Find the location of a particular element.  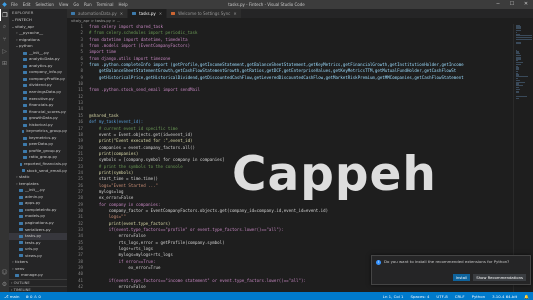

menu-item-edit: Edit is located at coordinates (27, 4).